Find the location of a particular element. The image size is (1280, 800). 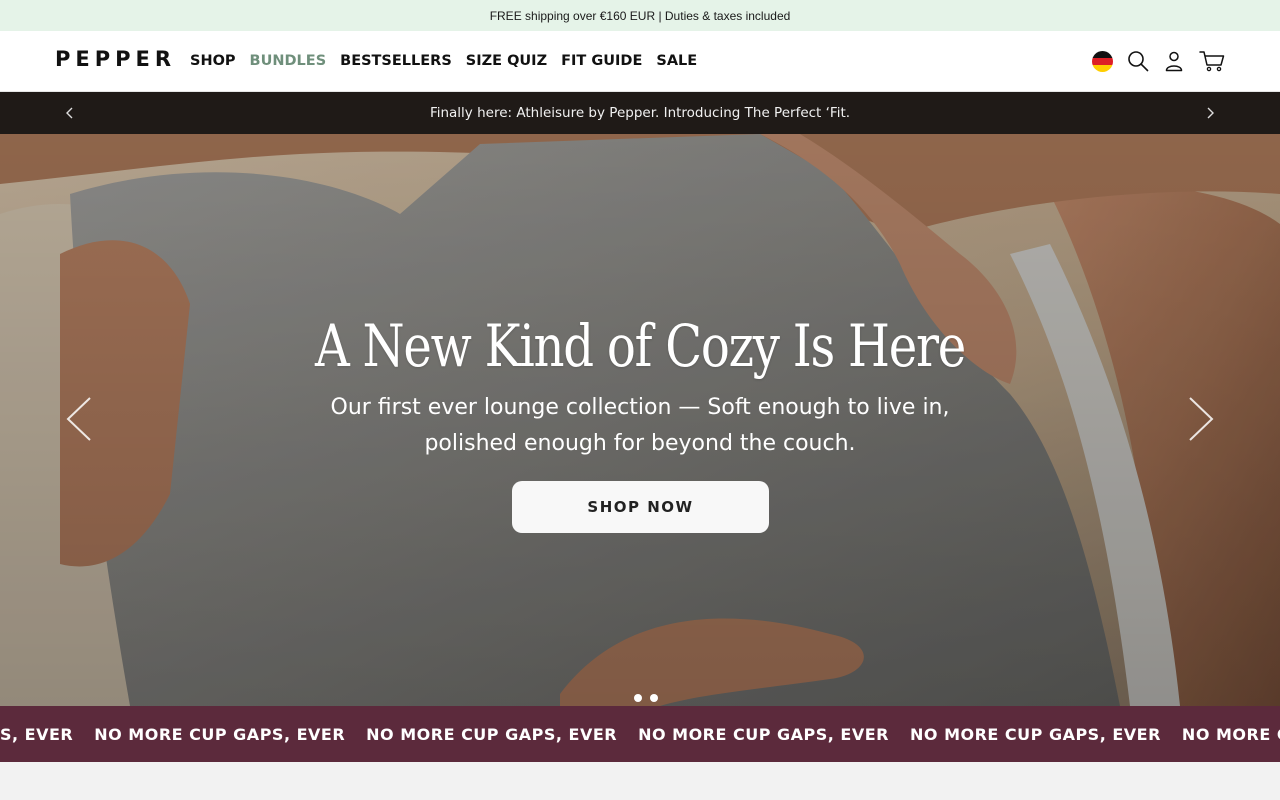

marquee-item: NO MORE CUP G is located at coordinates (1230, 734).